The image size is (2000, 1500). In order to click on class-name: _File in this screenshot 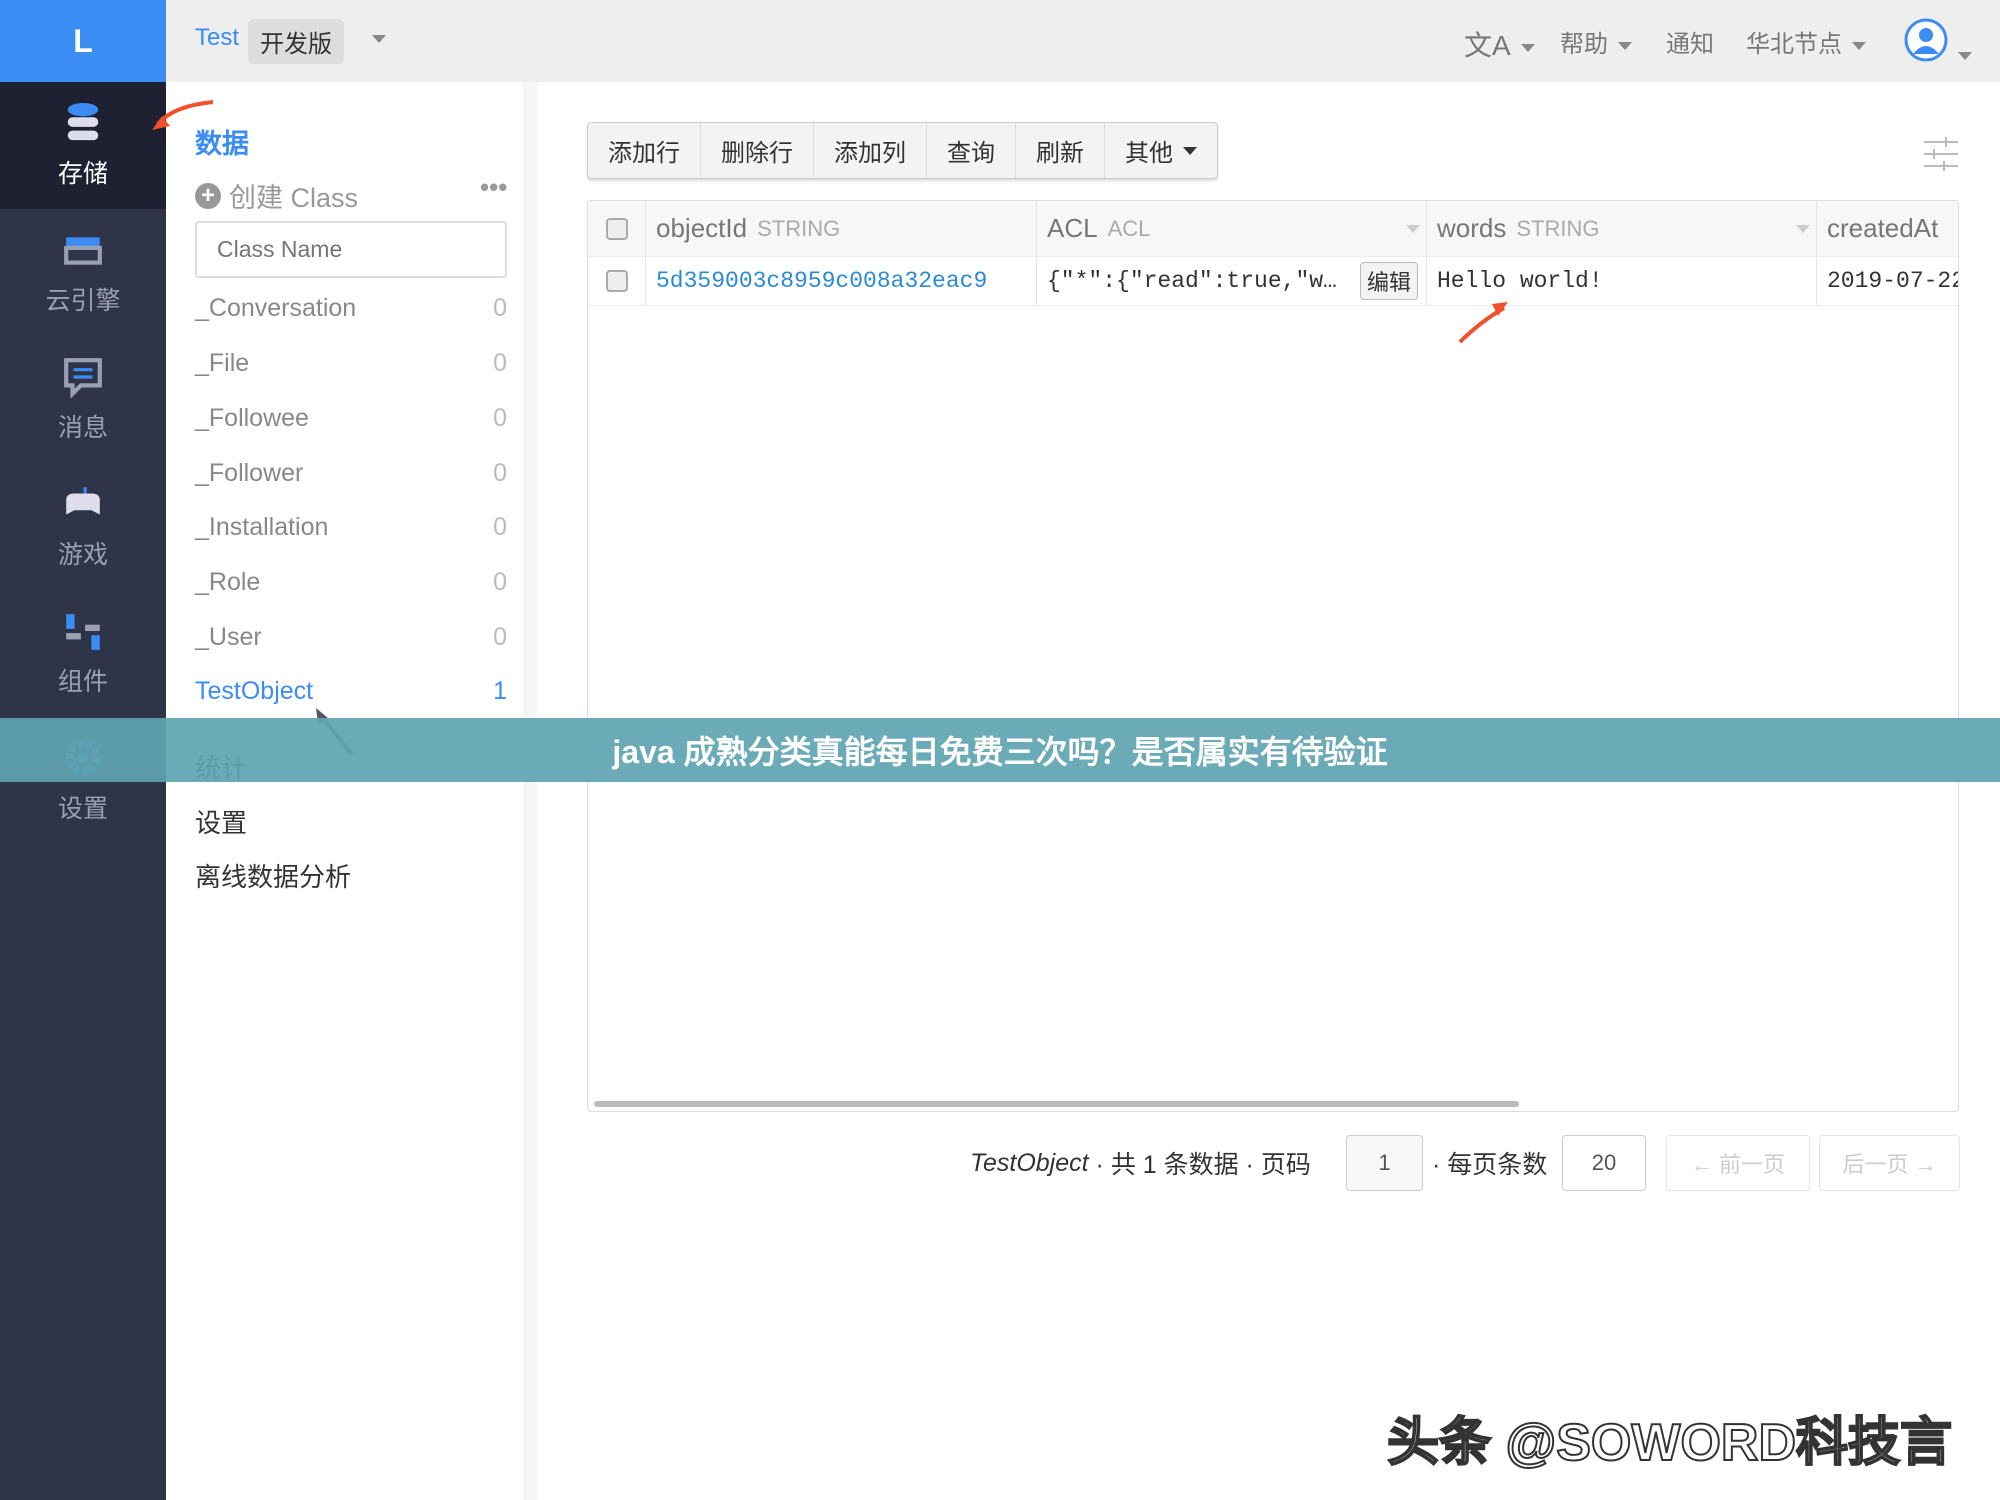, I will do `click(222, 363)`.